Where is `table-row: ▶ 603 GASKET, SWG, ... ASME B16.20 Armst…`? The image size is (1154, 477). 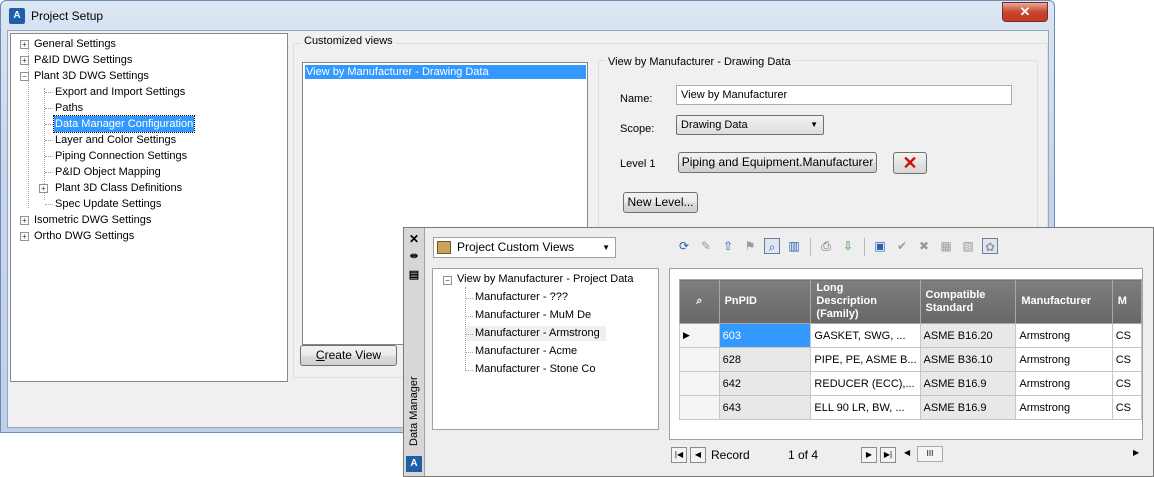 table-row: ▶ 603 GASKET, SWG, ... ASME B16.20 Armst… is located at coordinates (910, 335).